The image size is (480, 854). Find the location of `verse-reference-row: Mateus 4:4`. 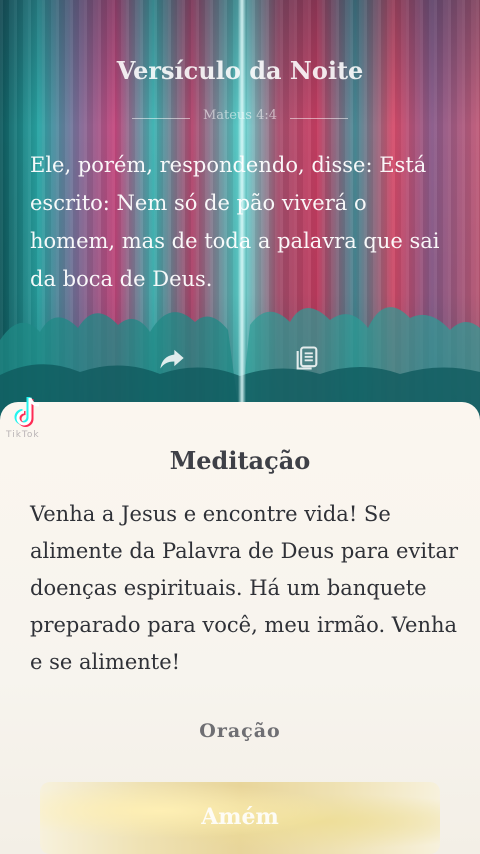

verse-reference-row: Mateus 4:4 is located at coordinates (240, 118).